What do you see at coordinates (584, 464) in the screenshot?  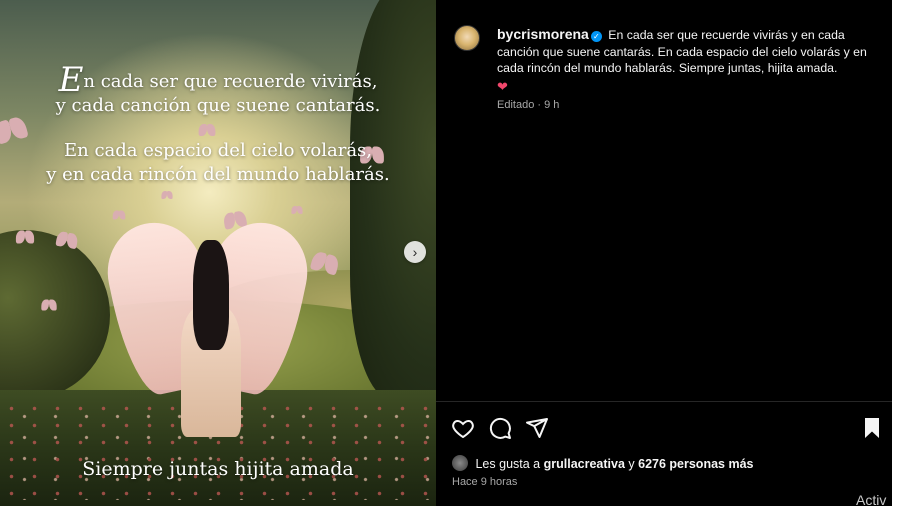 I see `liker-username: grullacreativa` at bounding box center [584, 464].